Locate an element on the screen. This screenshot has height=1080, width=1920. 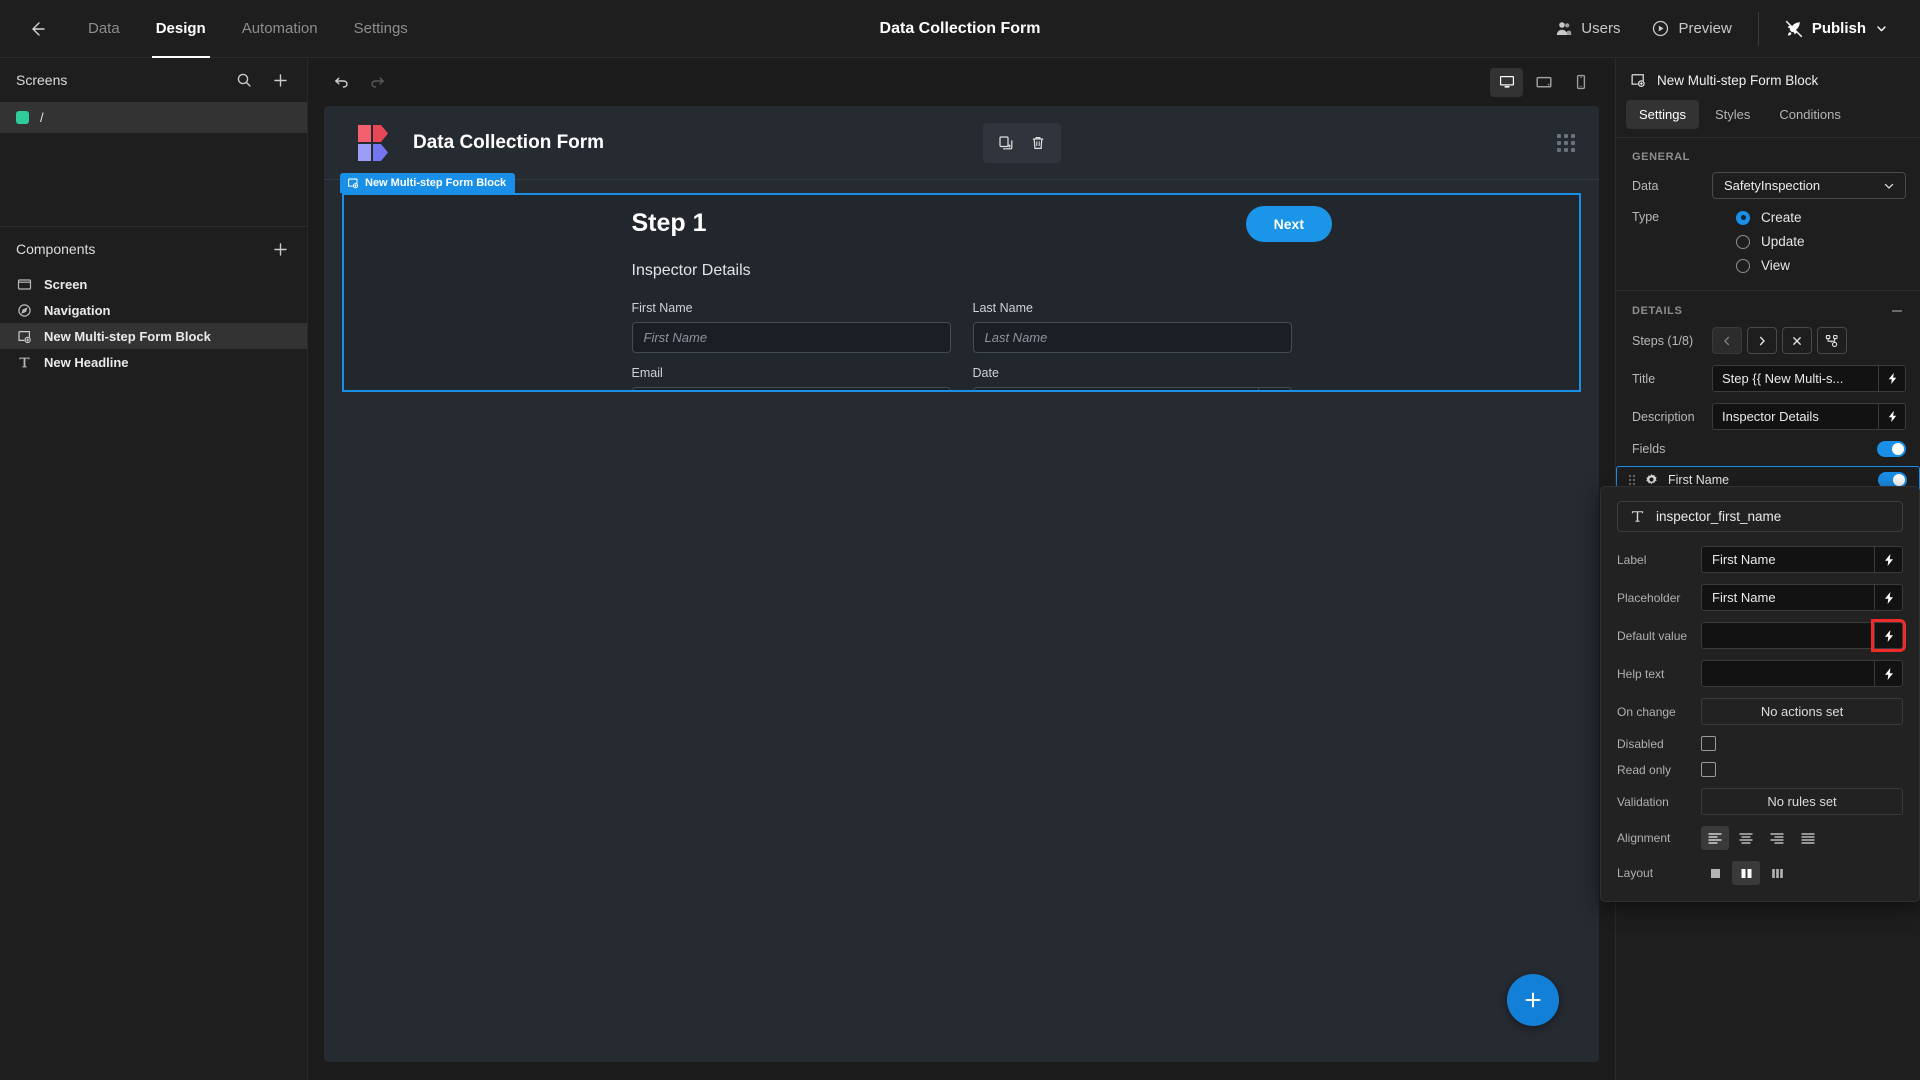
component-item-screen: Screen is located at coordinates (153, 284).